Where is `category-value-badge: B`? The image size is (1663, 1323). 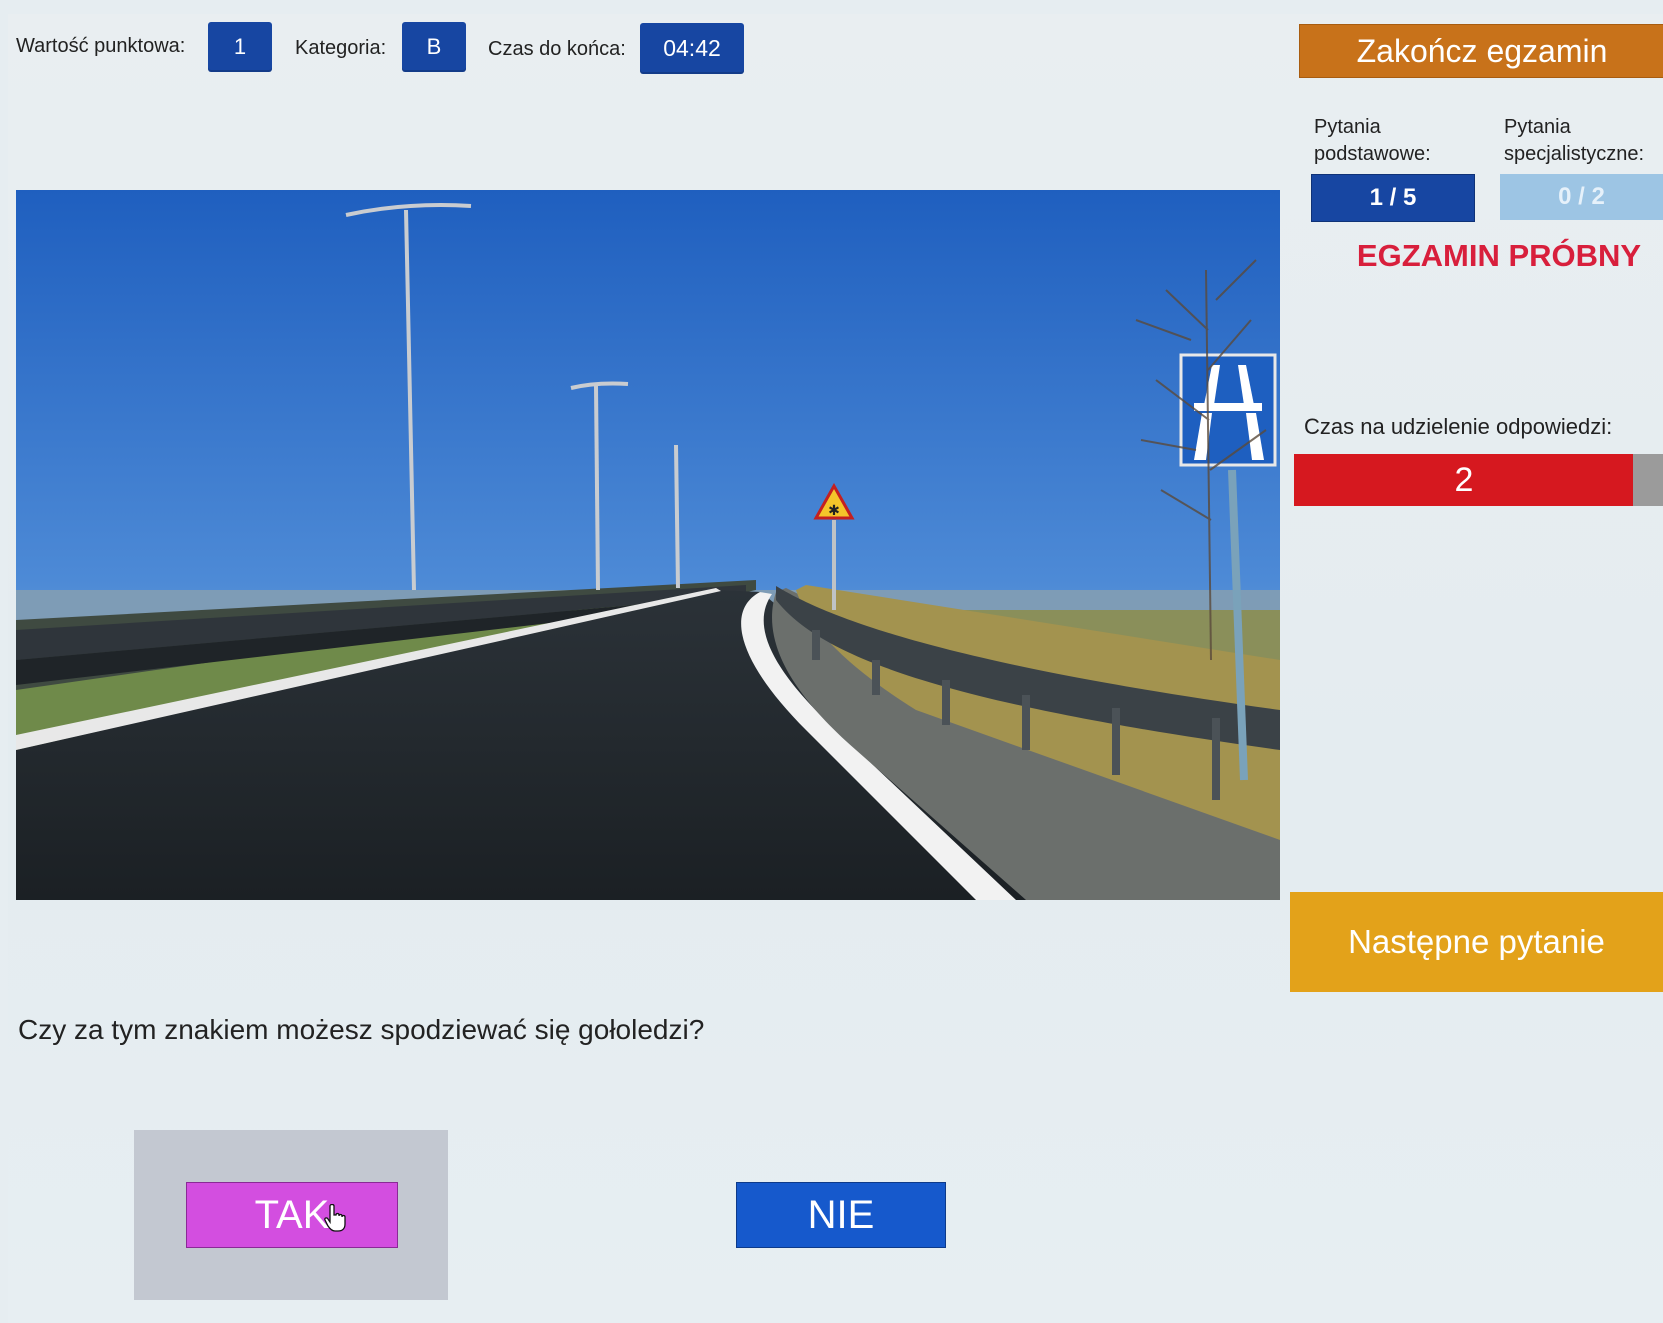
category-value-badge: B is located at coordinates (434, 47).